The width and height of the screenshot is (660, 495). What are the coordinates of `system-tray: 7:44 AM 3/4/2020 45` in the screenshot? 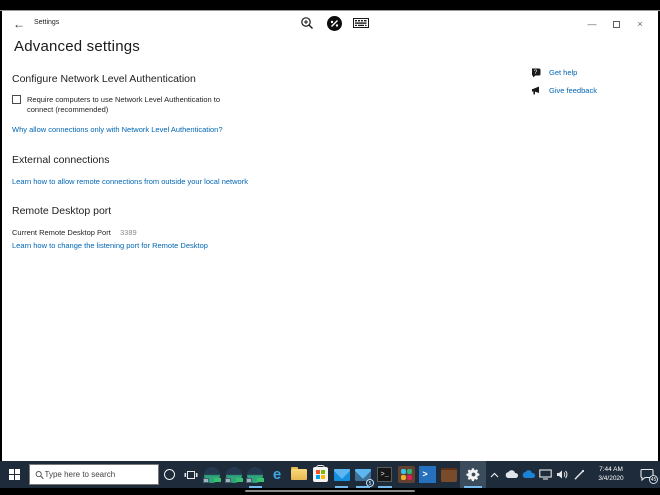 It's located at (573, 474).